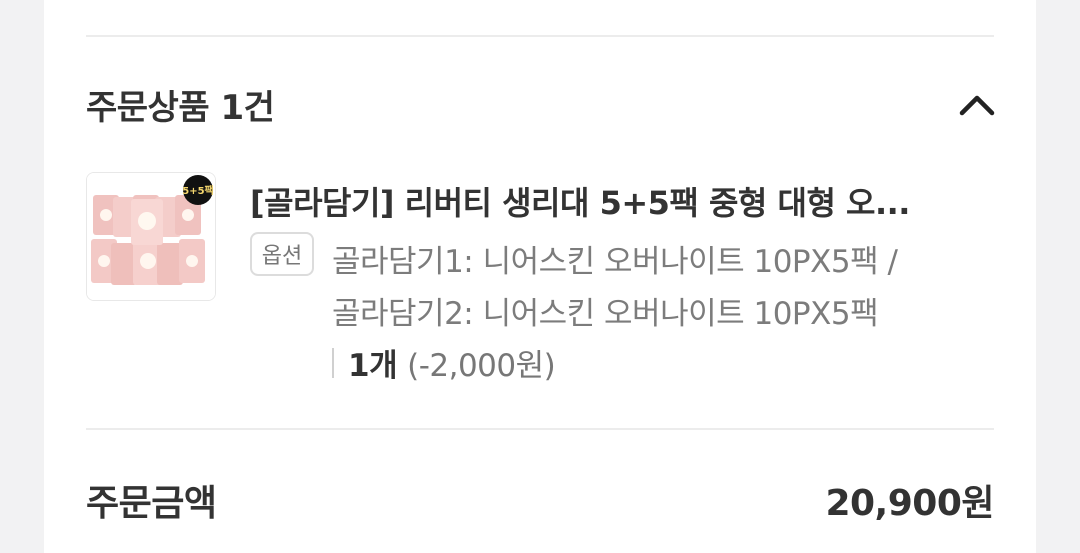 Image resolution: width=1080 pixels, height=553 pixels. Describe the element at coordinates (481, 366) in the screenshot. I see `quantity-discount: (-2,000원)` at that location.